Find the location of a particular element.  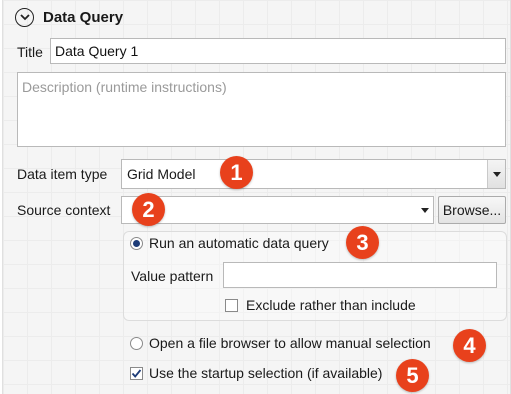

callout-badge-4: 4 is located at coordinates (469, 345).